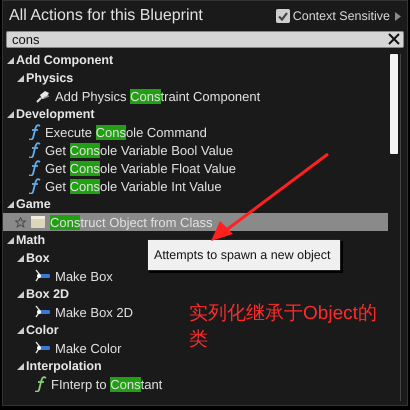  What do you see at coordinates (283, 327) in the screenshot?
I see `annotation-text: 实列化继承于Object的类` at bounding box center [283, 327].